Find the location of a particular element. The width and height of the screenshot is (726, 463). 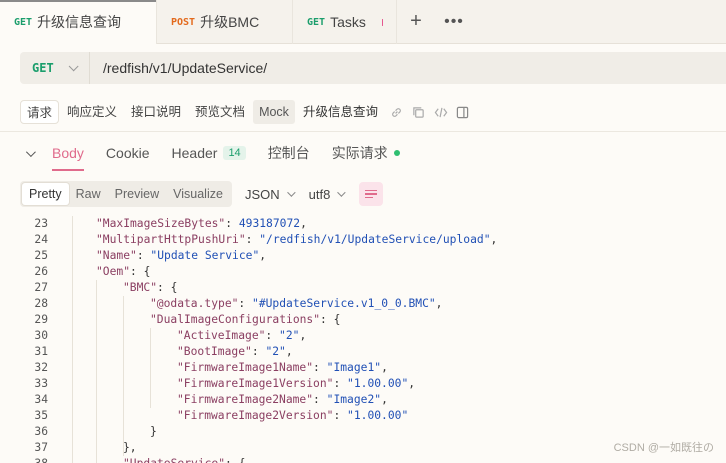

url-bar: GET /redfish/v1/UpdateService/ is located at coordinates (373, 68).